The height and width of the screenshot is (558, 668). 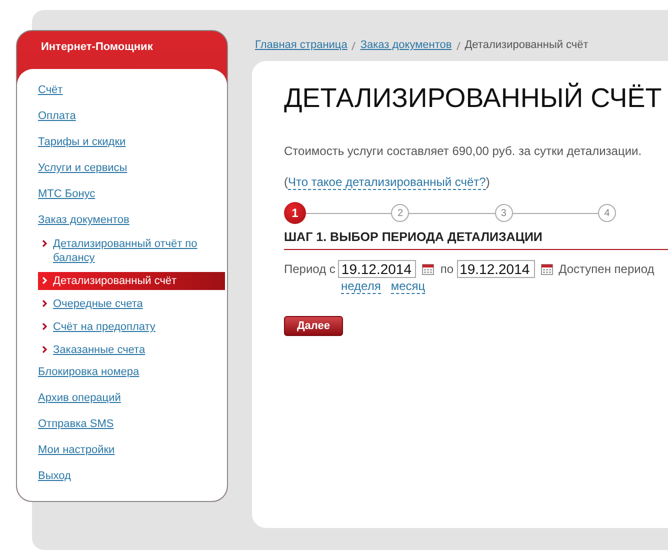 What do you see at coordinates (387, 182) in the screenshot?
I see `help-link: Что такое детализированный счёт?` at bounding box center [387, 182].